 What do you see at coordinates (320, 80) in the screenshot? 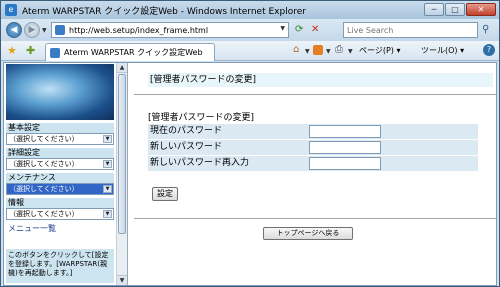
I see `page-title: [管理者パスワードの変更]` at bounding box center [320, 80].